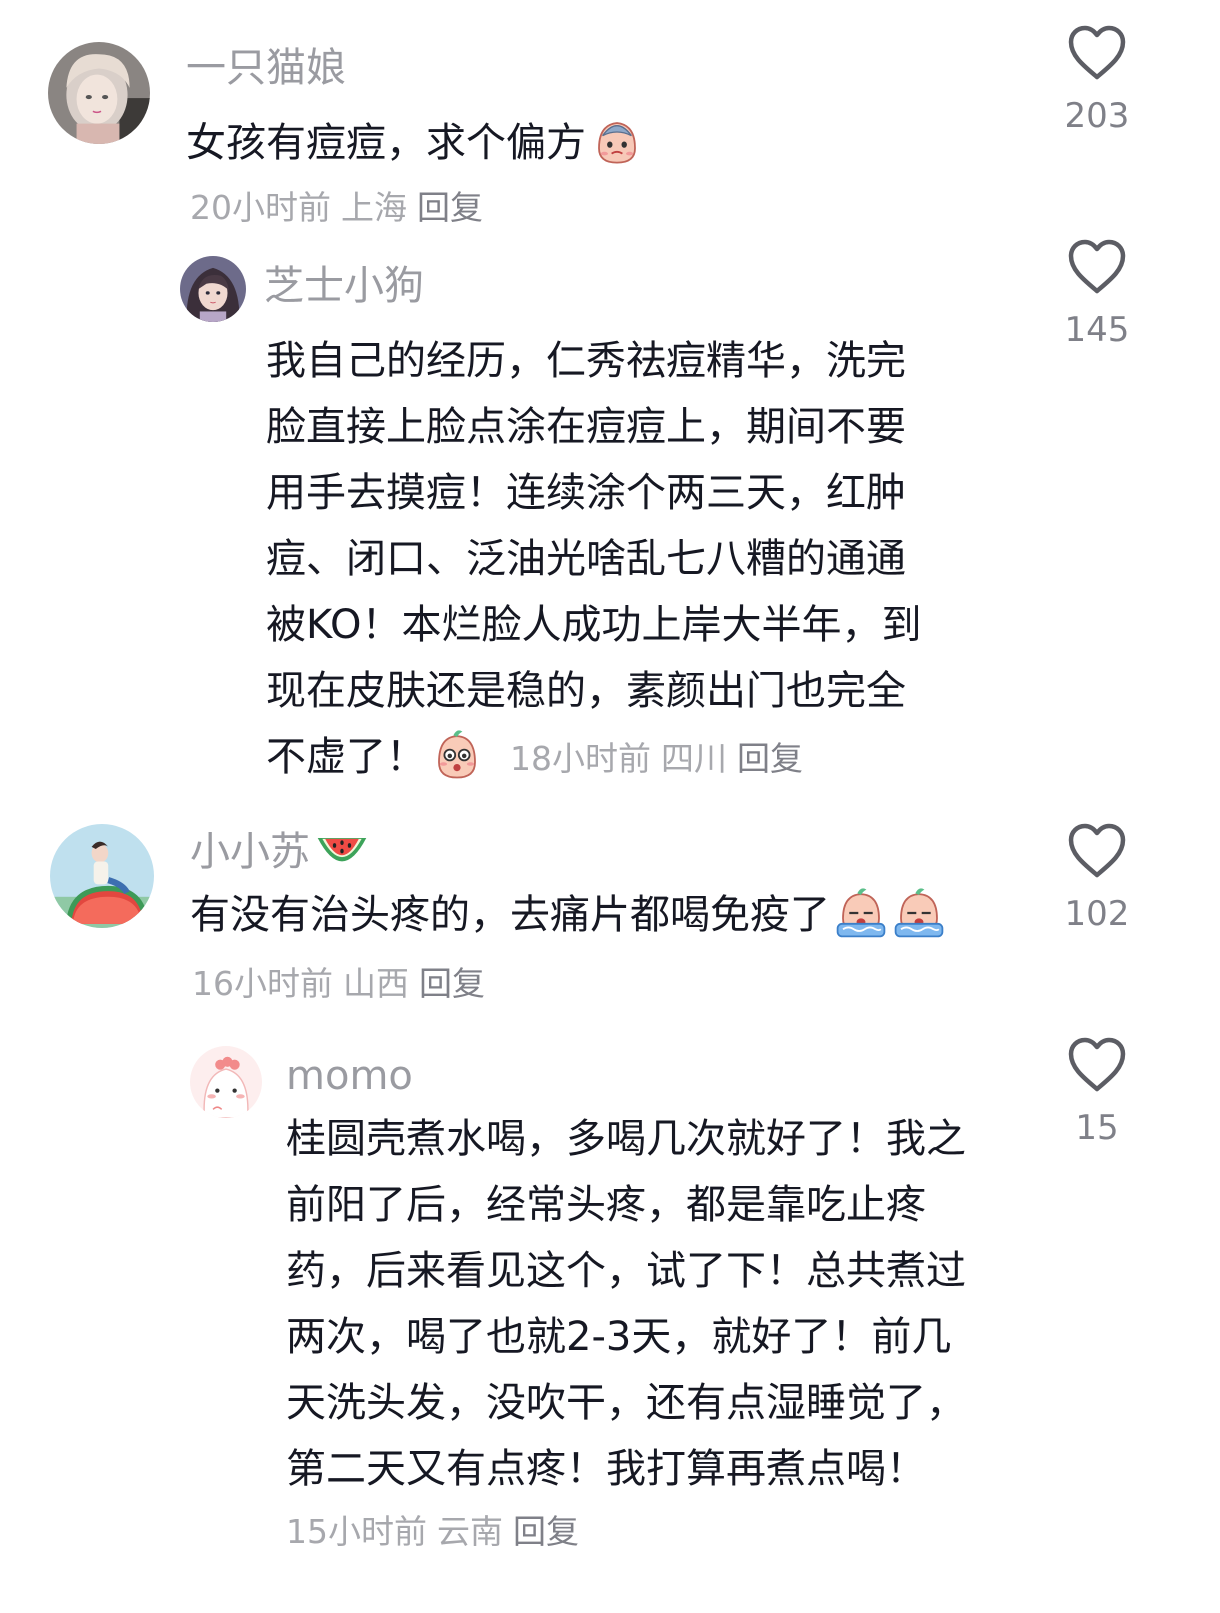 The height and width of the screenshot is (1613, 1220). What do you see at coordinates (250, 852) in the screenshot?
I see `username-text: 小小苏` at bounding box center [250, 852].